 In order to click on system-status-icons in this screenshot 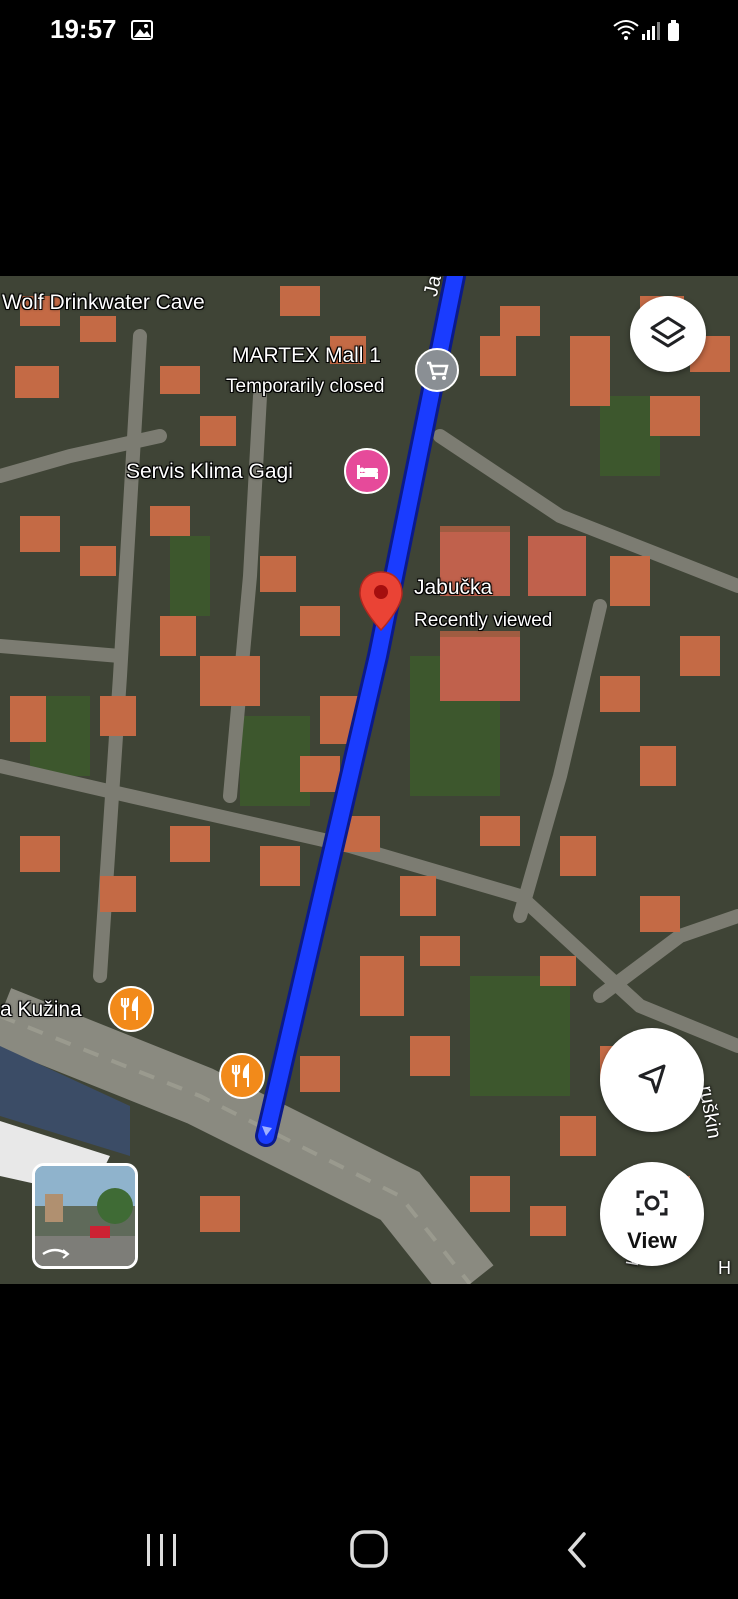, I will do `click(646, 30)`.